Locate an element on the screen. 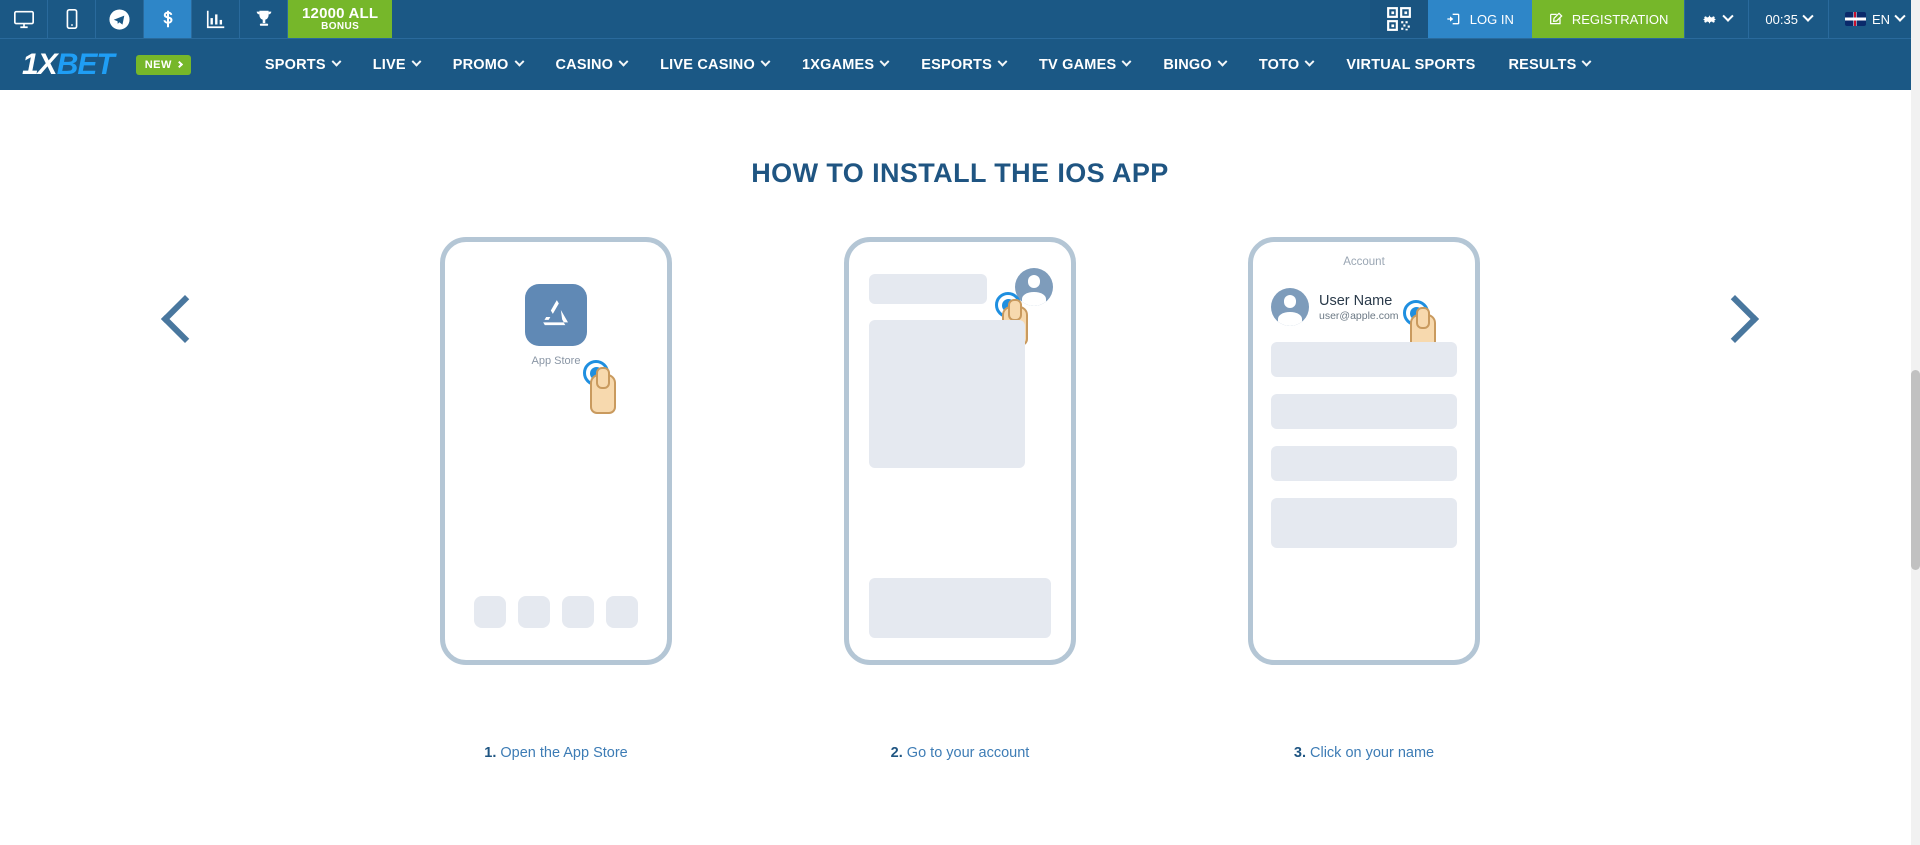  install-step-3: Account User Name user@apple.com is located at coordinates (1364, 451).